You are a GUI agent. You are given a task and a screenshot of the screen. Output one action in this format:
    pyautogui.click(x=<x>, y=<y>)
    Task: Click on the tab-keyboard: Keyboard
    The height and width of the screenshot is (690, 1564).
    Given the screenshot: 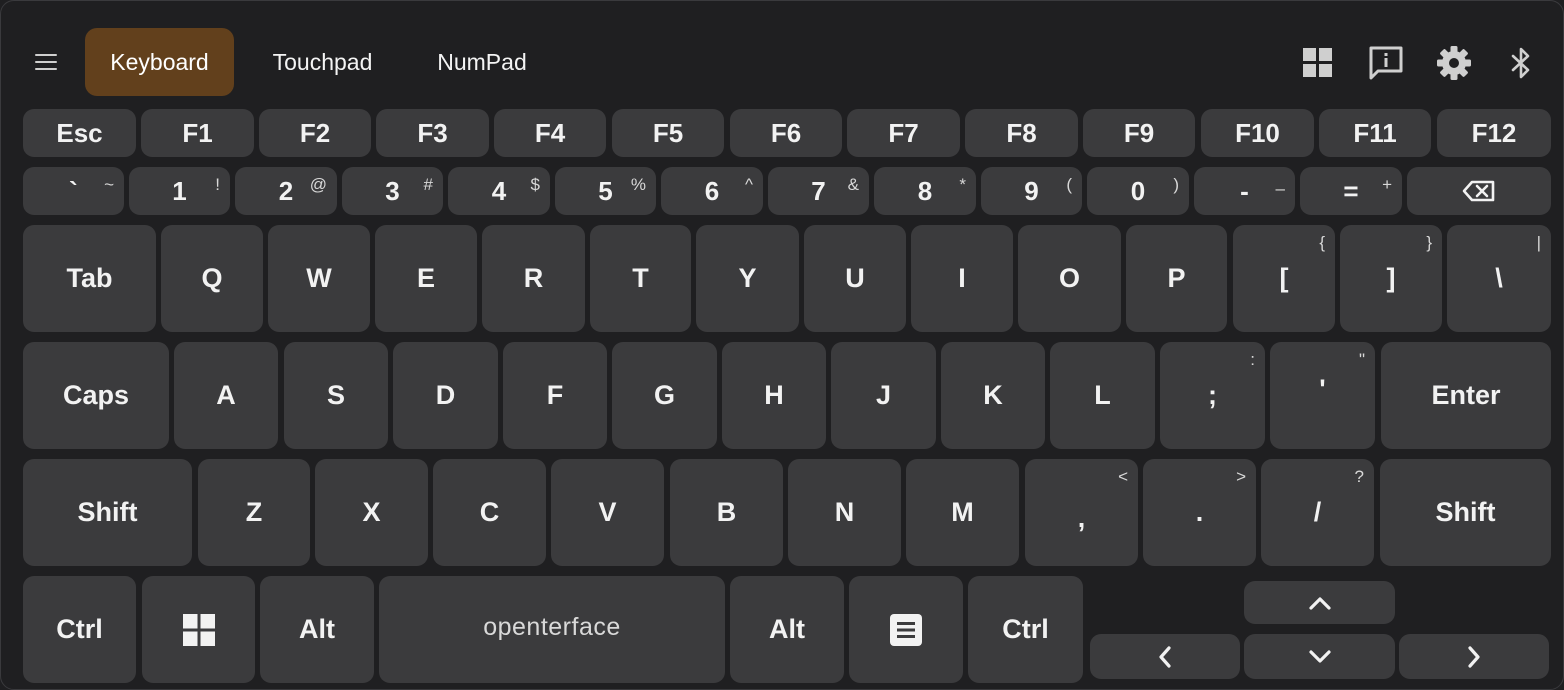 What is the action you would take?
    pyautogui.click(x=159, y=62)
    